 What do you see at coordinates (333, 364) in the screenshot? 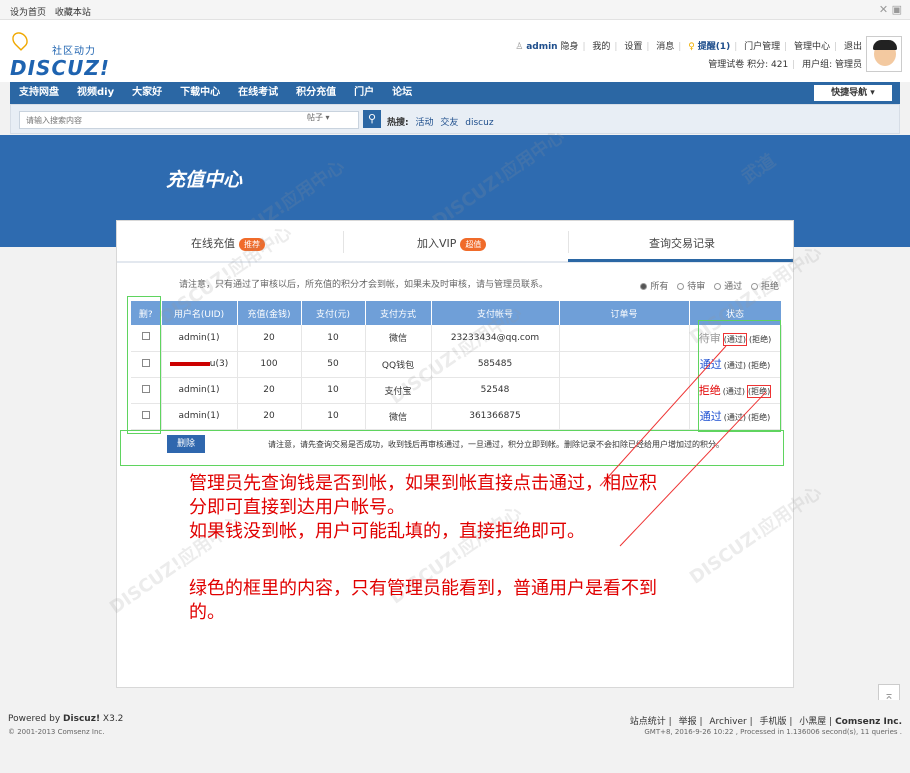
I see `cell-pay: 50` at bounding box center [333, 364].